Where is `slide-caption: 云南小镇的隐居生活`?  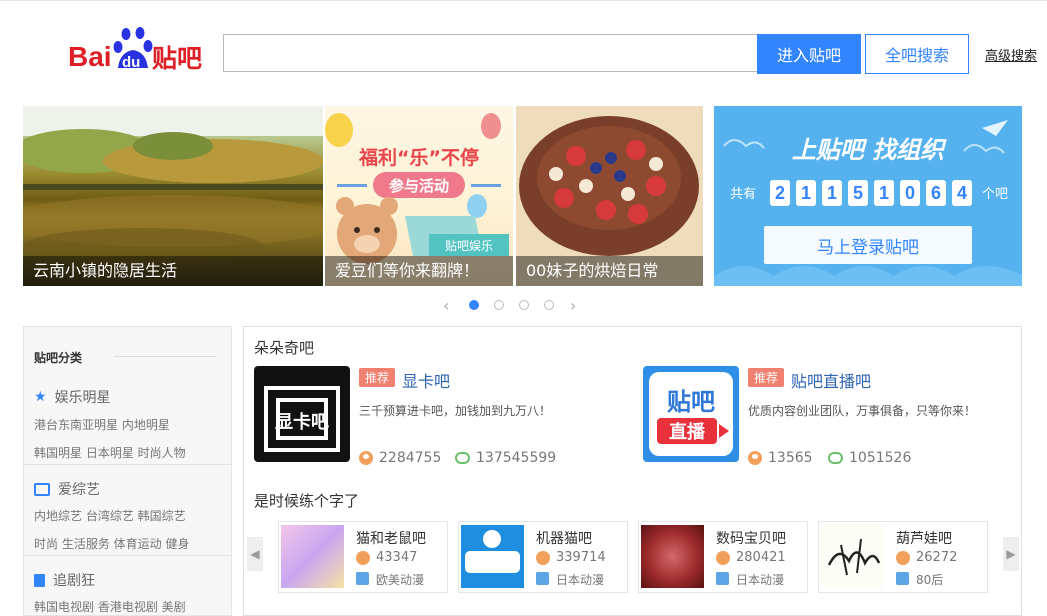 slide-caption: 云南小镇的隐居生活 is located at coordinates (173, 271).